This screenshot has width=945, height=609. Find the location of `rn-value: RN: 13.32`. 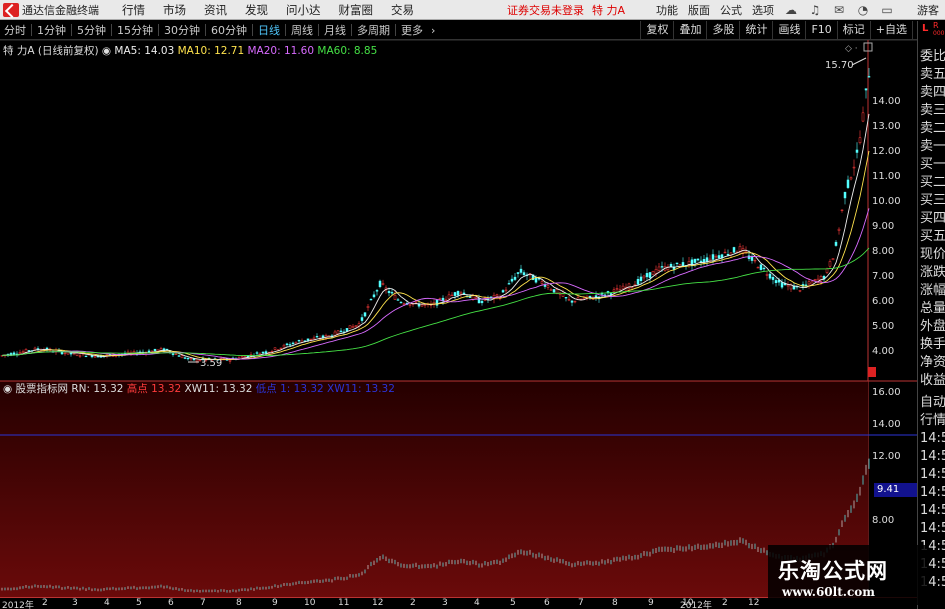

rn-value: RN: 13.32 is located at coordinates (97, 389).